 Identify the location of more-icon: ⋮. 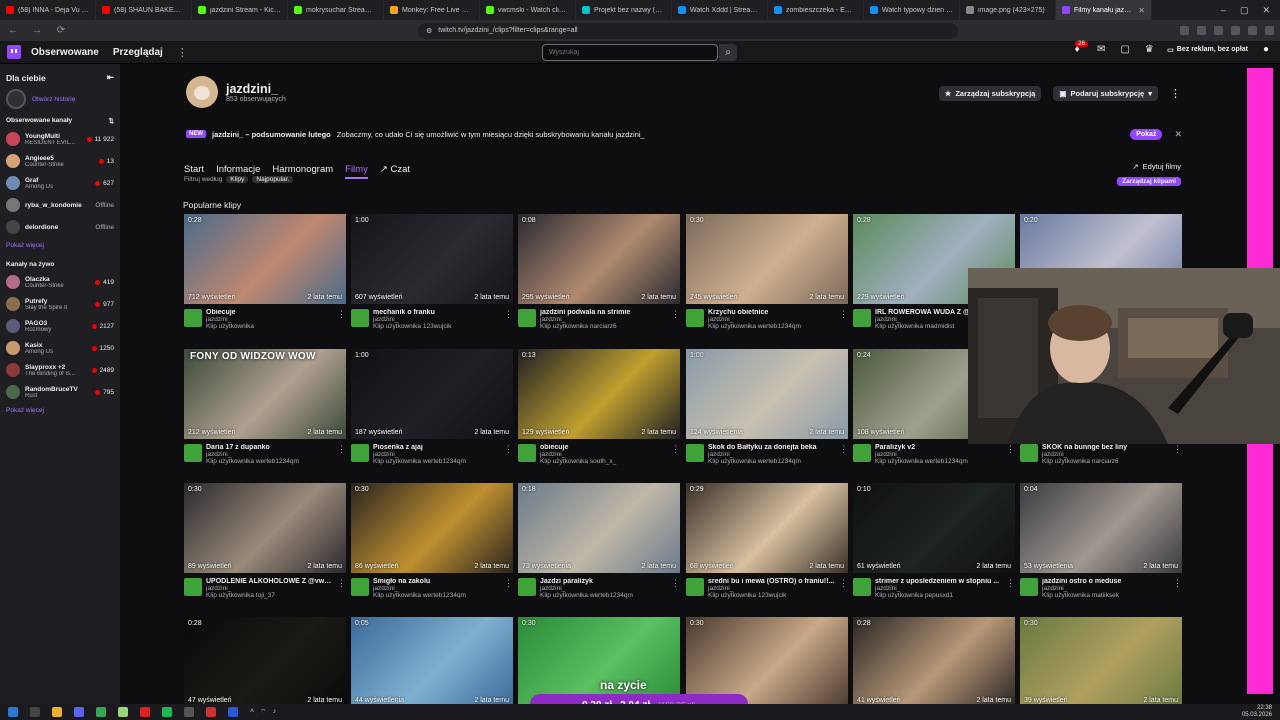
(182, 52).